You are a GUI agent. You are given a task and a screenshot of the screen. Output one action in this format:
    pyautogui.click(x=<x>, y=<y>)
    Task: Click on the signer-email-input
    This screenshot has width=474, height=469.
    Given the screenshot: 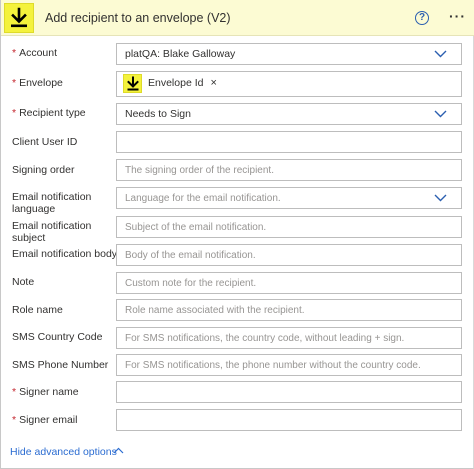 What is the action you would take?
    pyautogui.click(x=289, y=420)
    